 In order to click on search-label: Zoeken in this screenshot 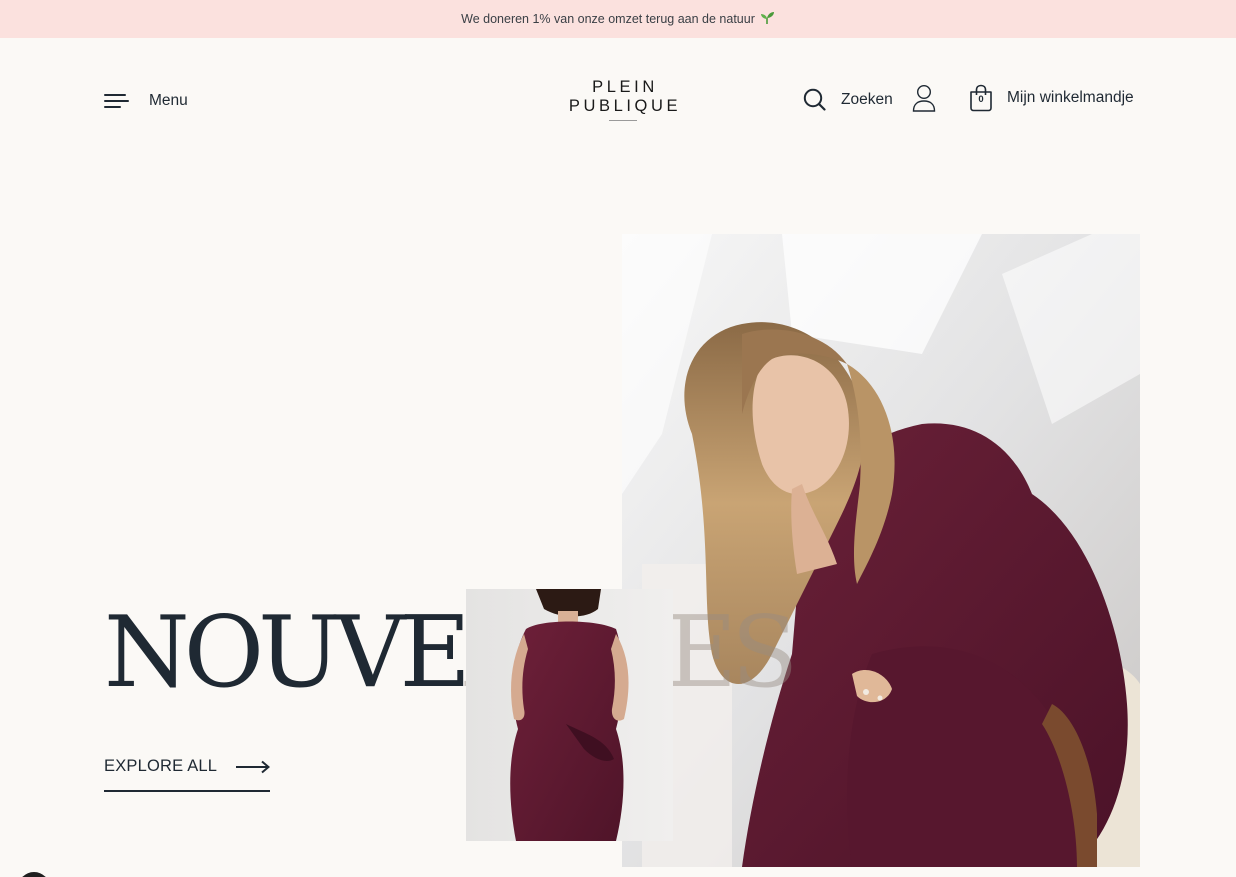, I will do `click(867, 99)`.